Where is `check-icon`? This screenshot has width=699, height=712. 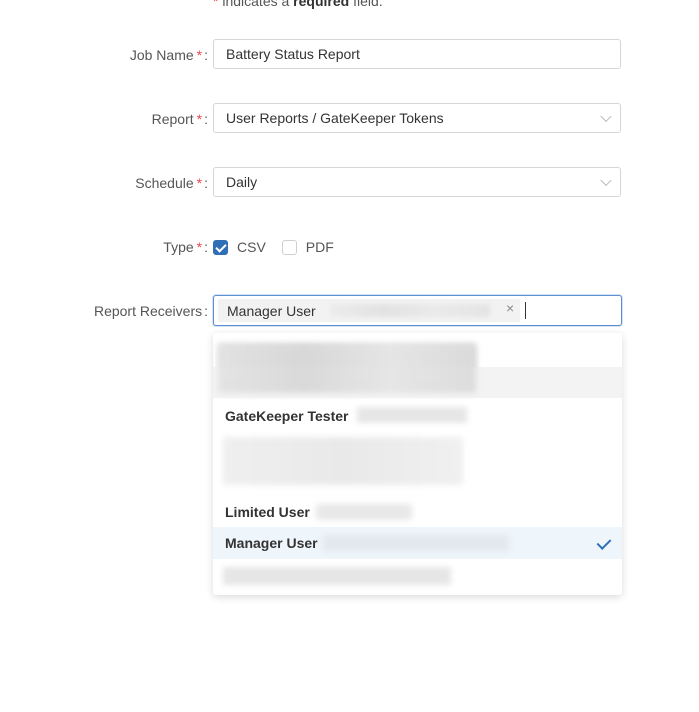
check-icon is located at coordinates (604, 542).